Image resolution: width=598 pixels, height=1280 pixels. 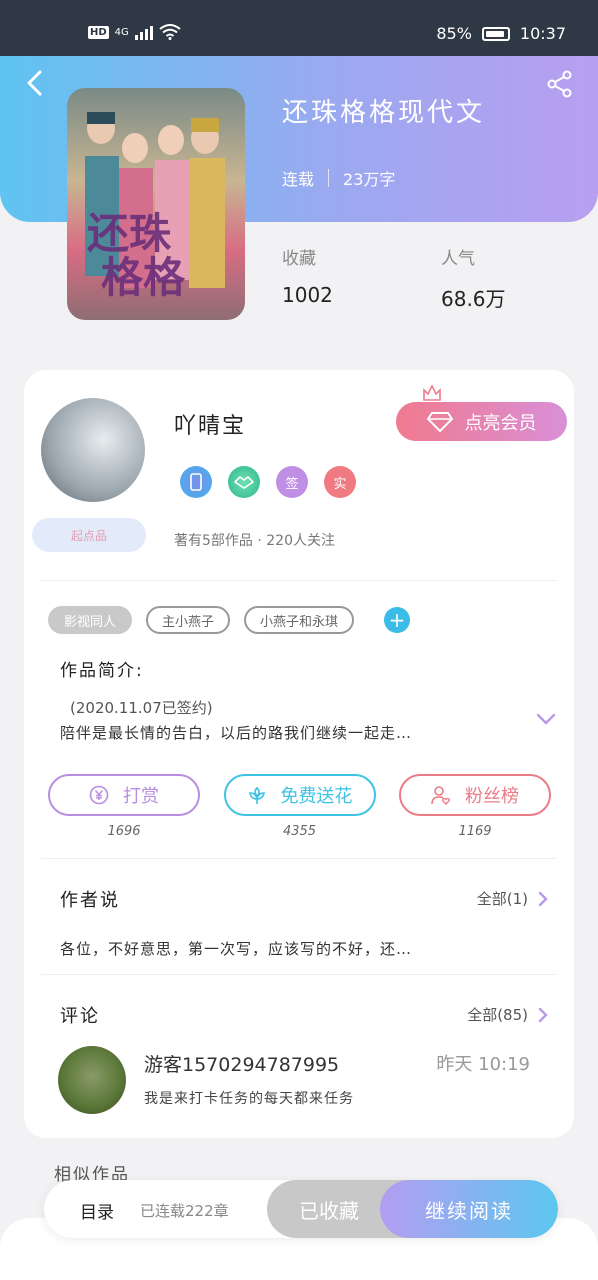 What do you see at coordinates (492, 796) in the screenshot?
I see `fan-ranking-label: 粉丝榜` at bounding box center [492, 796].